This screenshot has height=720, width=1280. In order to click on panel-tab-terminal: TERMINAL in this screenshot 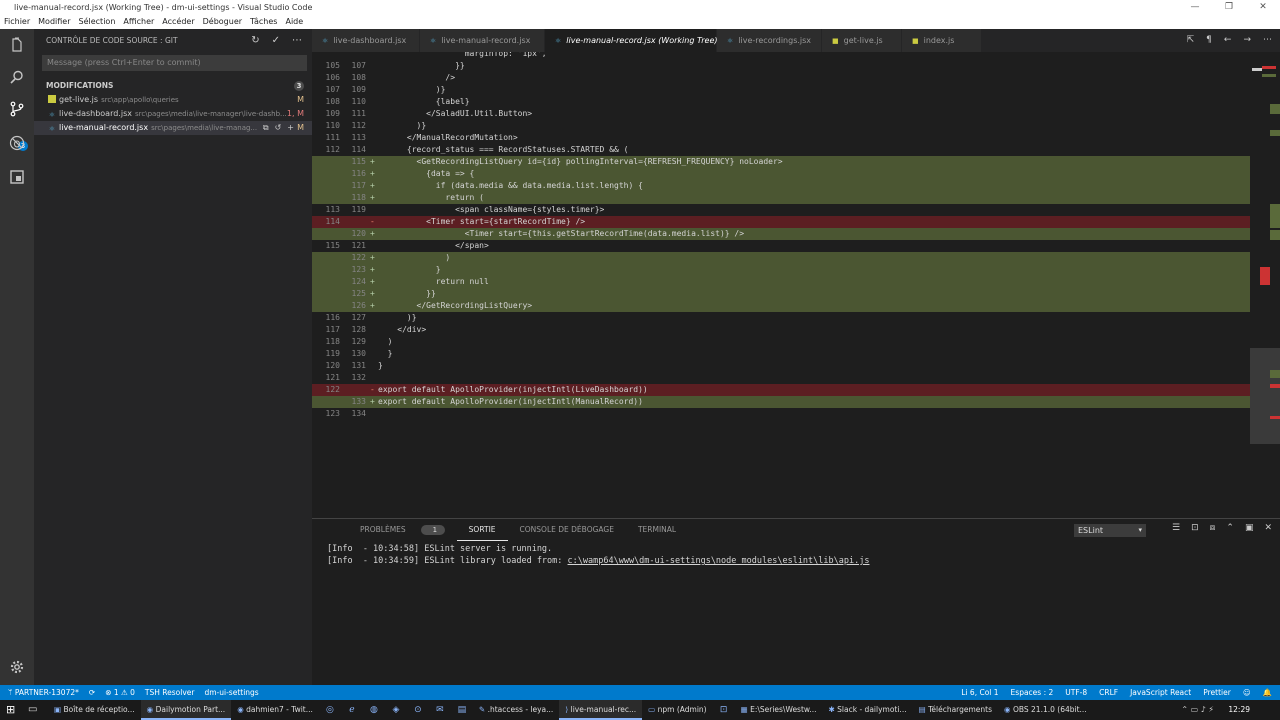, I will do `click(657, 530)`.